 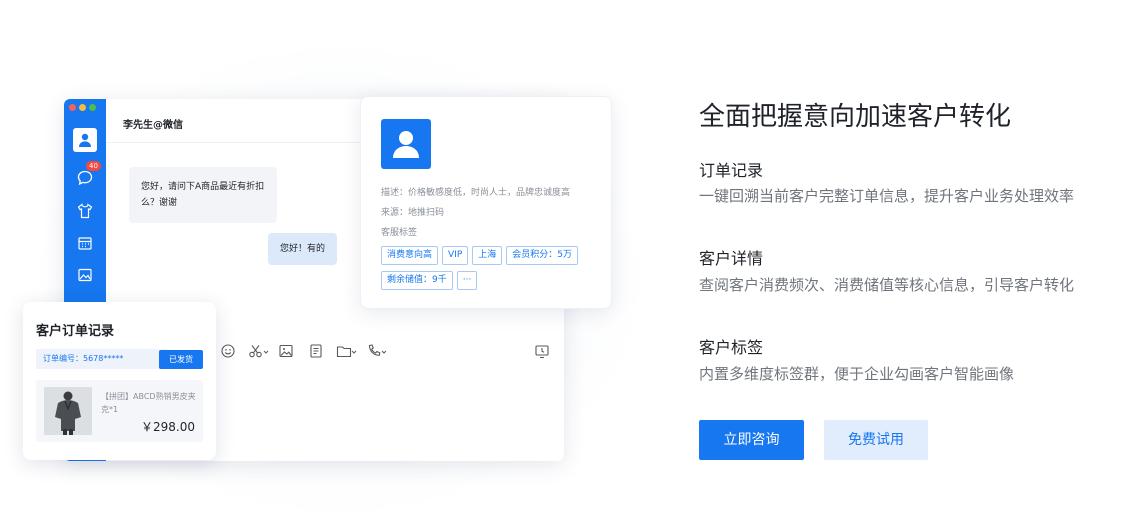 I want to click on customer-source: 来源：地推扫码, so click(x=413, y=213).